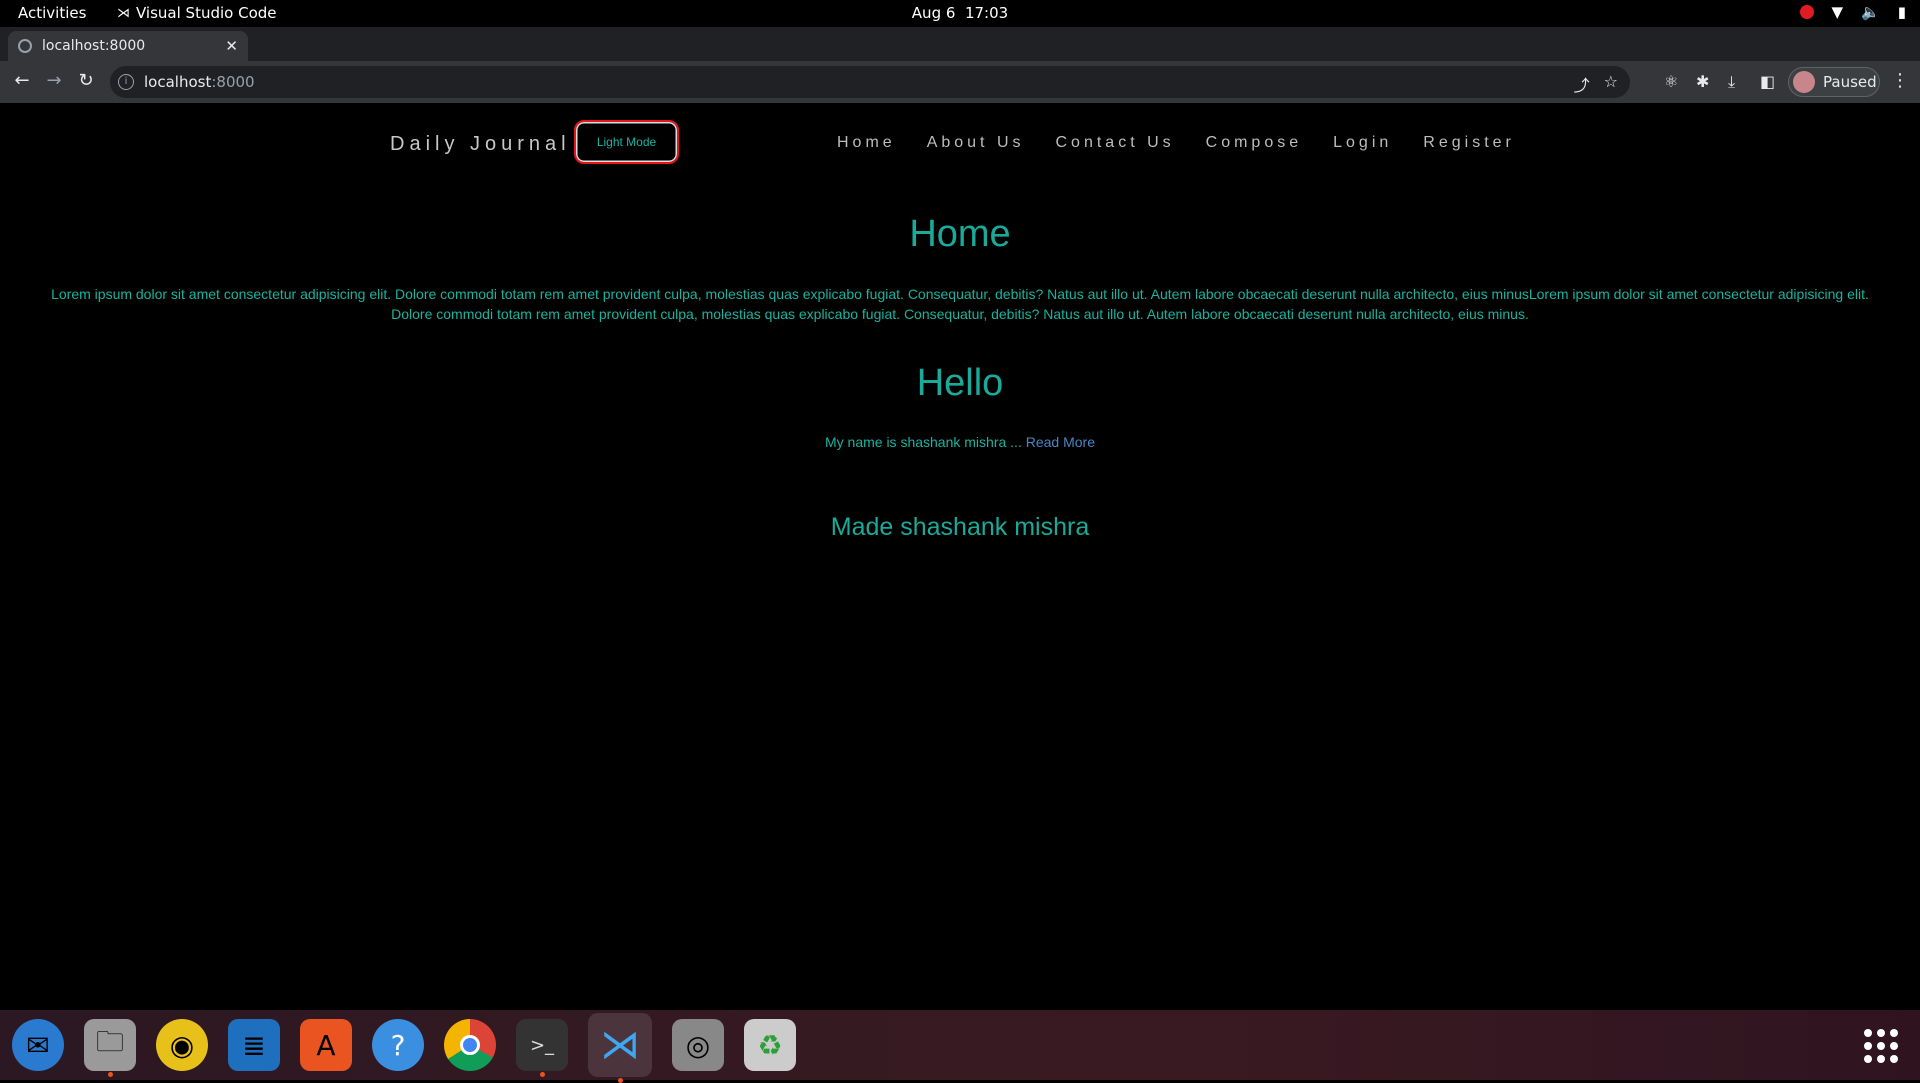 Image resolution: width=1920 pixels, height=1083 pixels. What do you see at coordinates (86, 80) in the screenshot?
I see `reload-icon: ↻` at bounding box center [86, 80].